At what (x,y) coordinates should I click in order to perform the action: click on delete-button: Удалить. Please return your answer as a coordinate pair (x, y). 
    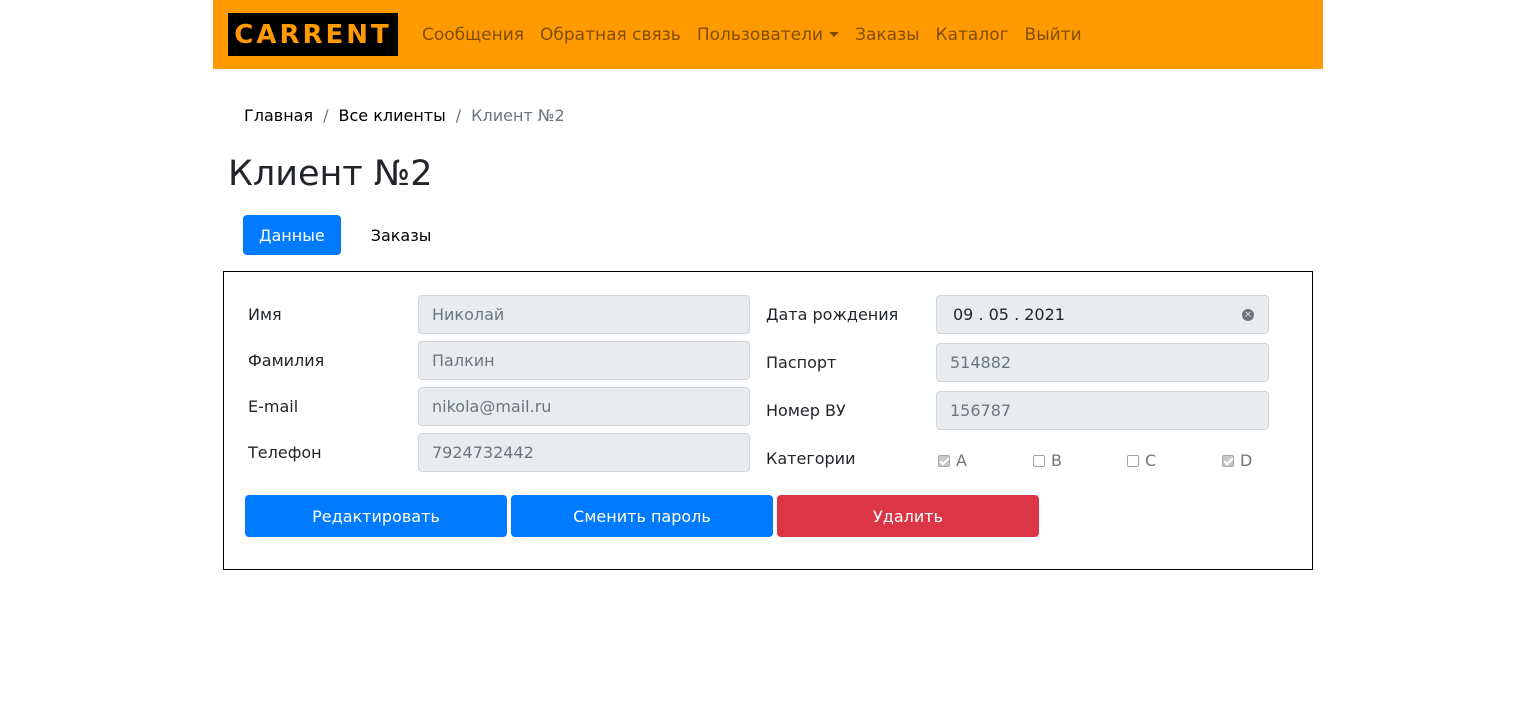
    Looking at the image, I should click on (908, 516).